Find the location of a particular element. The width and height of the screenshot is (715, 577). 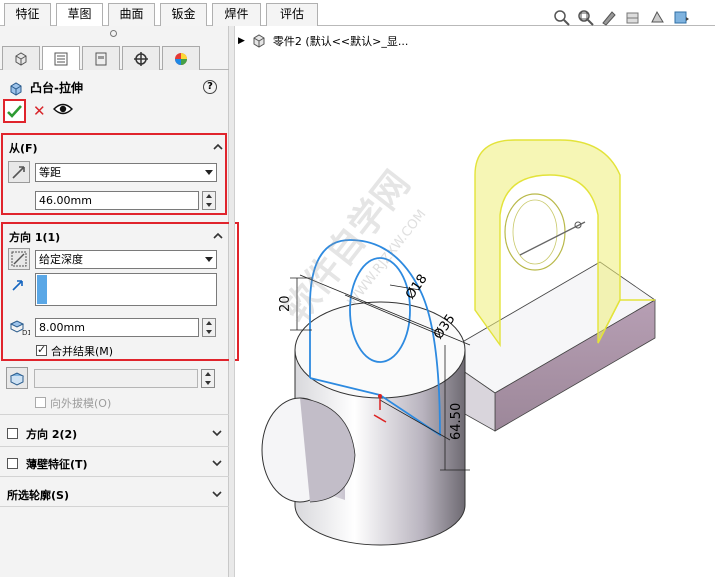

checkmark-icon is located at coordinates (14, 111).